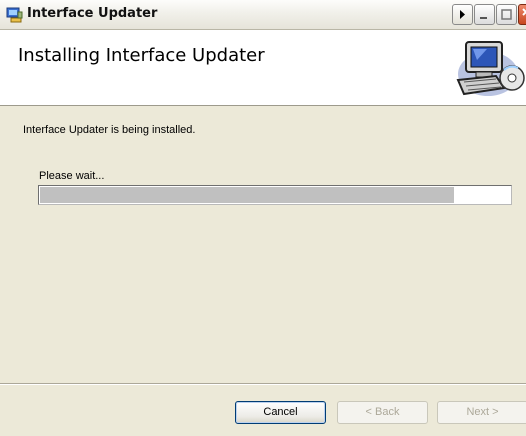 The height and width of the screenshot is (436, 526). Describe the element at coordinates (382, 412) in the screenshot. I see `back-button: < Back` at that location.